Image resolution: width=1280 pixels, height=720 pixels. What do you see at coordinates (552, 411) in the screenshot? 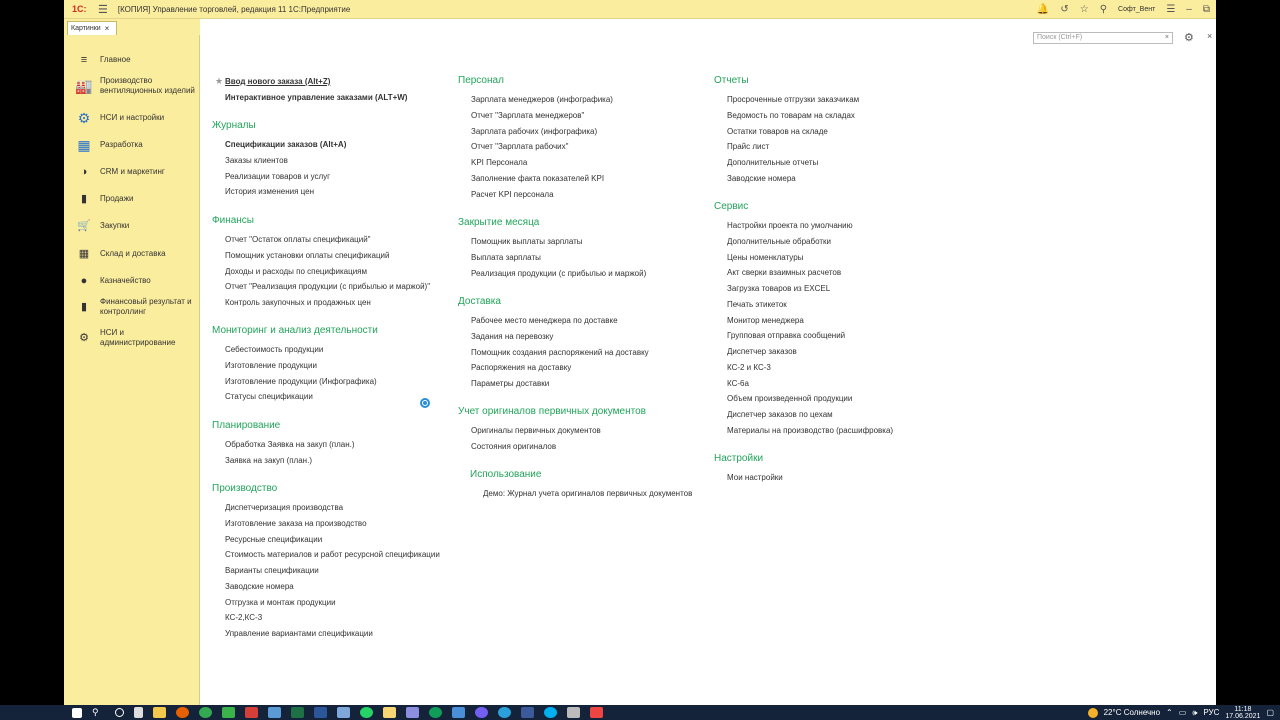
I see `section-title: Учет оригиналов первичных документов` at bounding box center [552, 411].